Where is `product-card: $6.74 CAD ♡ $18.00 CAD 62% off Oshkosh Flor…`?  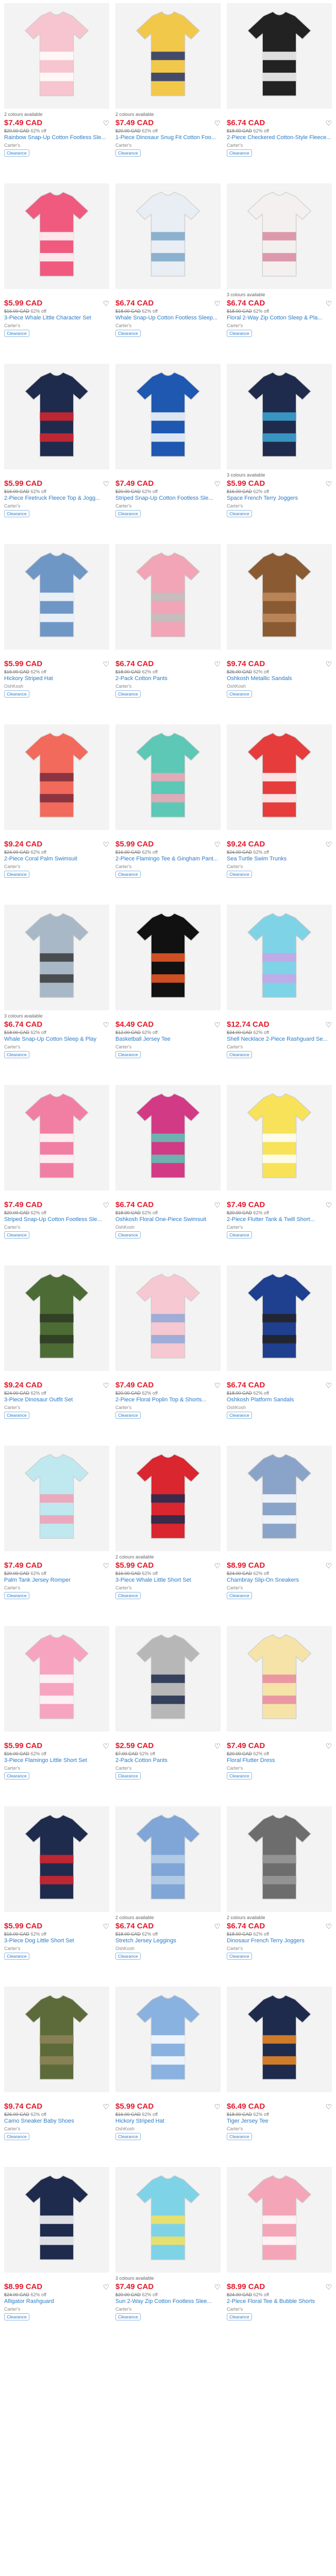 product-card: $6.74 CAD ♡ $18.00 CAD 62% off Oshkosh Flor… is located at coordinates (168, 1172).